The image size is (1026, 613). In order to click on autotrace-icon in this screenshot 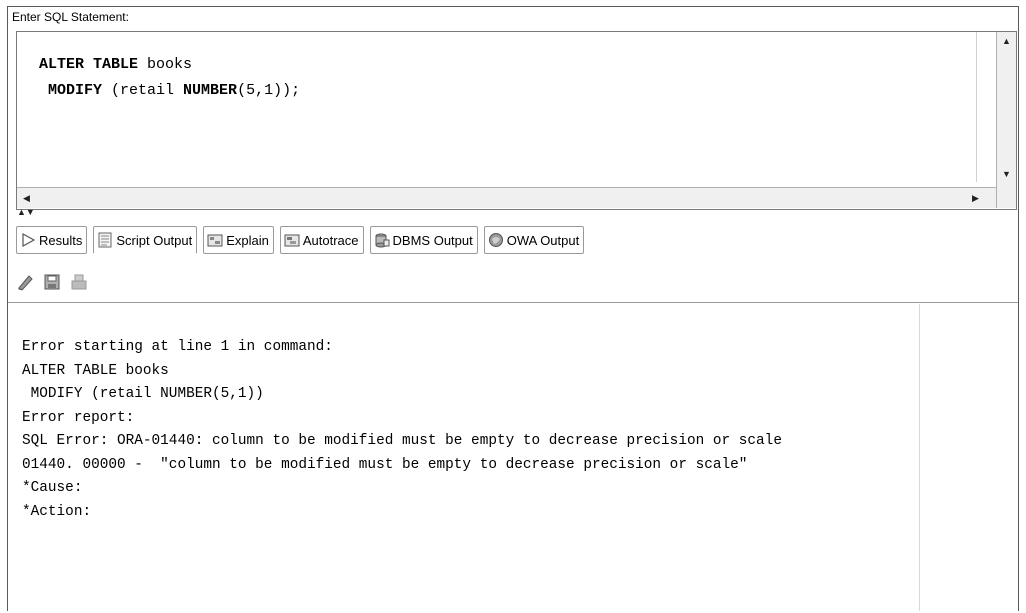, I will do `click(292, 240)`.